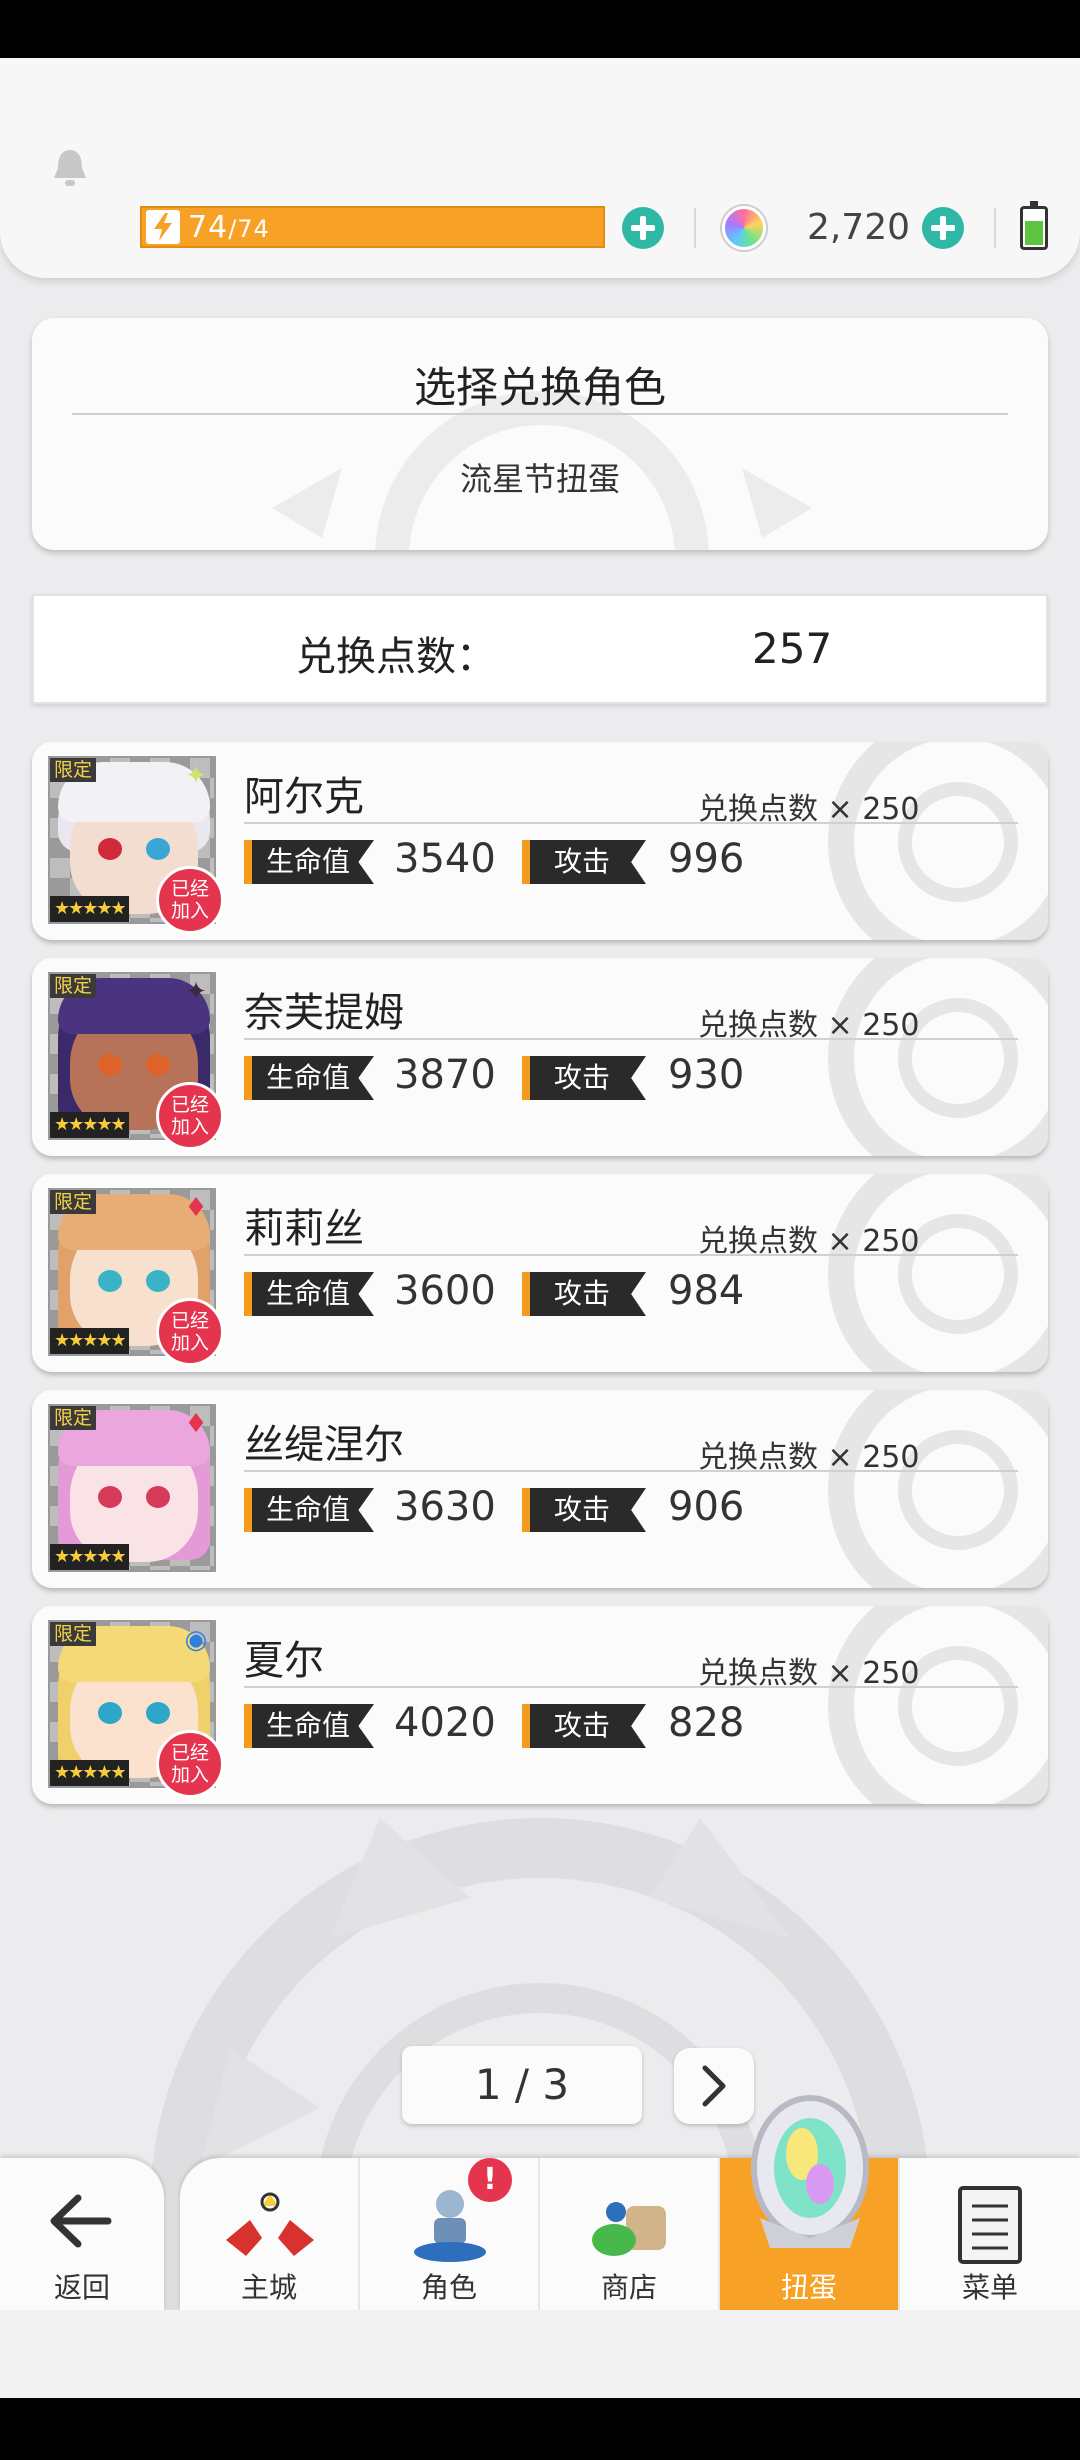 This screenshot has height=2460, width=1080. I want to click on exchange-points-label: 兑换点数：, so click(396, 657).